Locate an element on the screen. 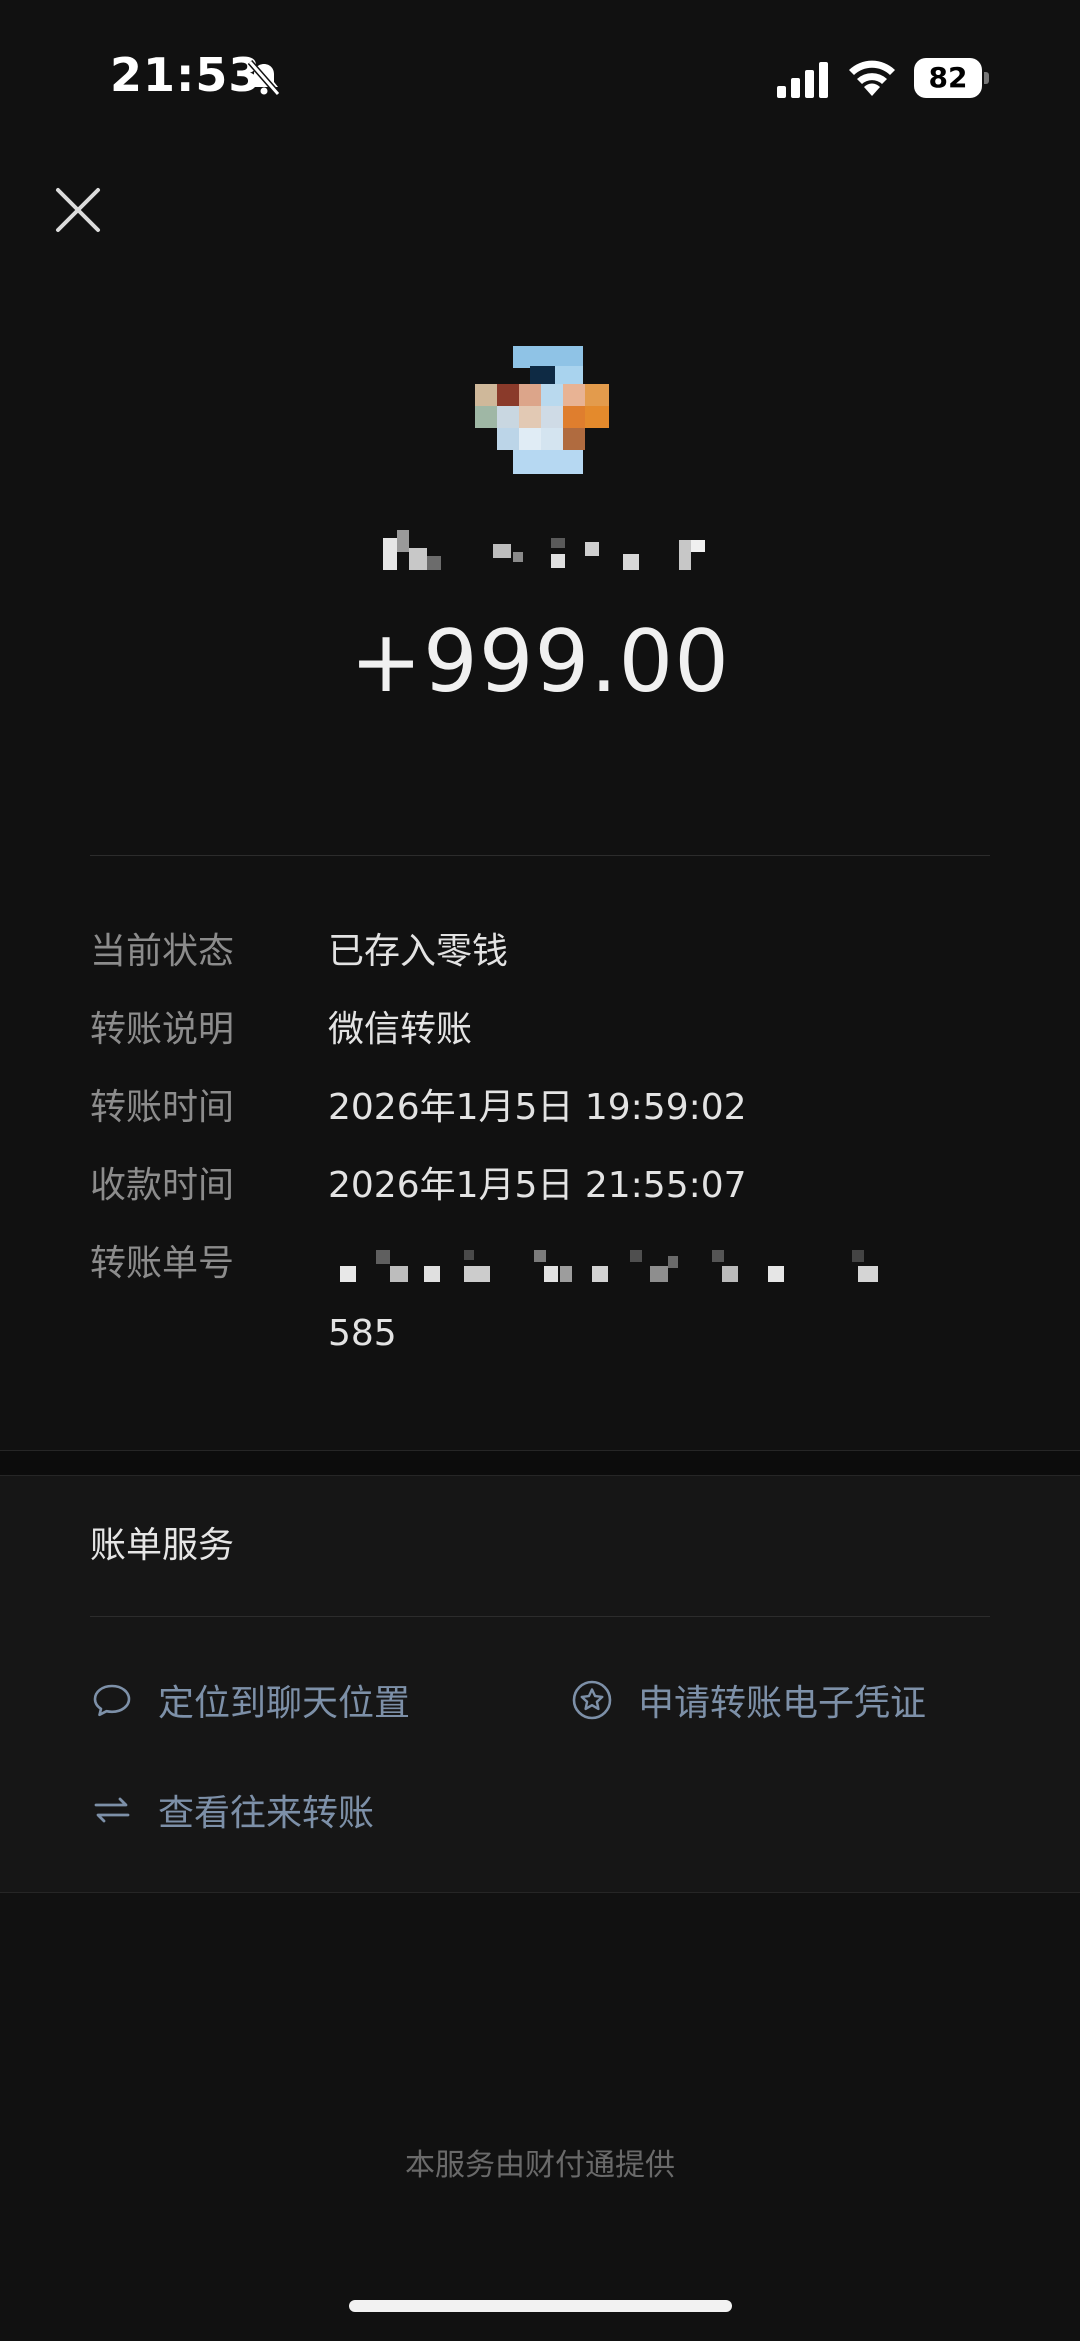 The width and height of the screenshot is (1080, 2341). detail-row-receive-time: 收款时间 2026年1月5日 21:55:07 is located at coordinates (540, 1193).